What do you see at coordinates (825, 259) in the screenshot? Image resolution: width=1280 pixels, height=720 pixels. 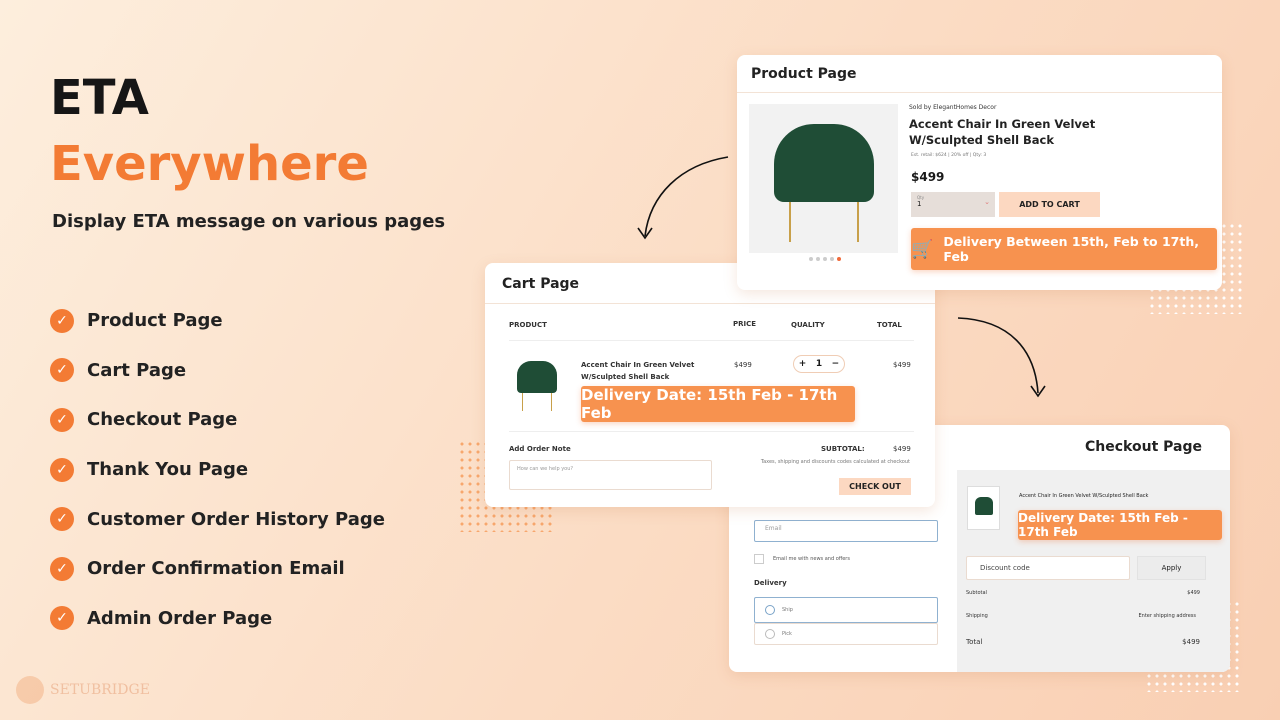 I see `image-carousel-dots` at bounding box center [825, 259].